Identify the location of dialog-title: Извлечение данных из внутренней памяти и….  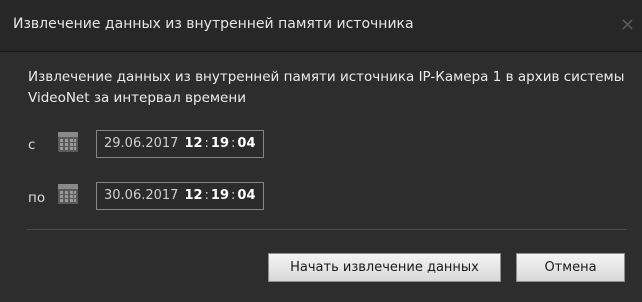
(213, 24).